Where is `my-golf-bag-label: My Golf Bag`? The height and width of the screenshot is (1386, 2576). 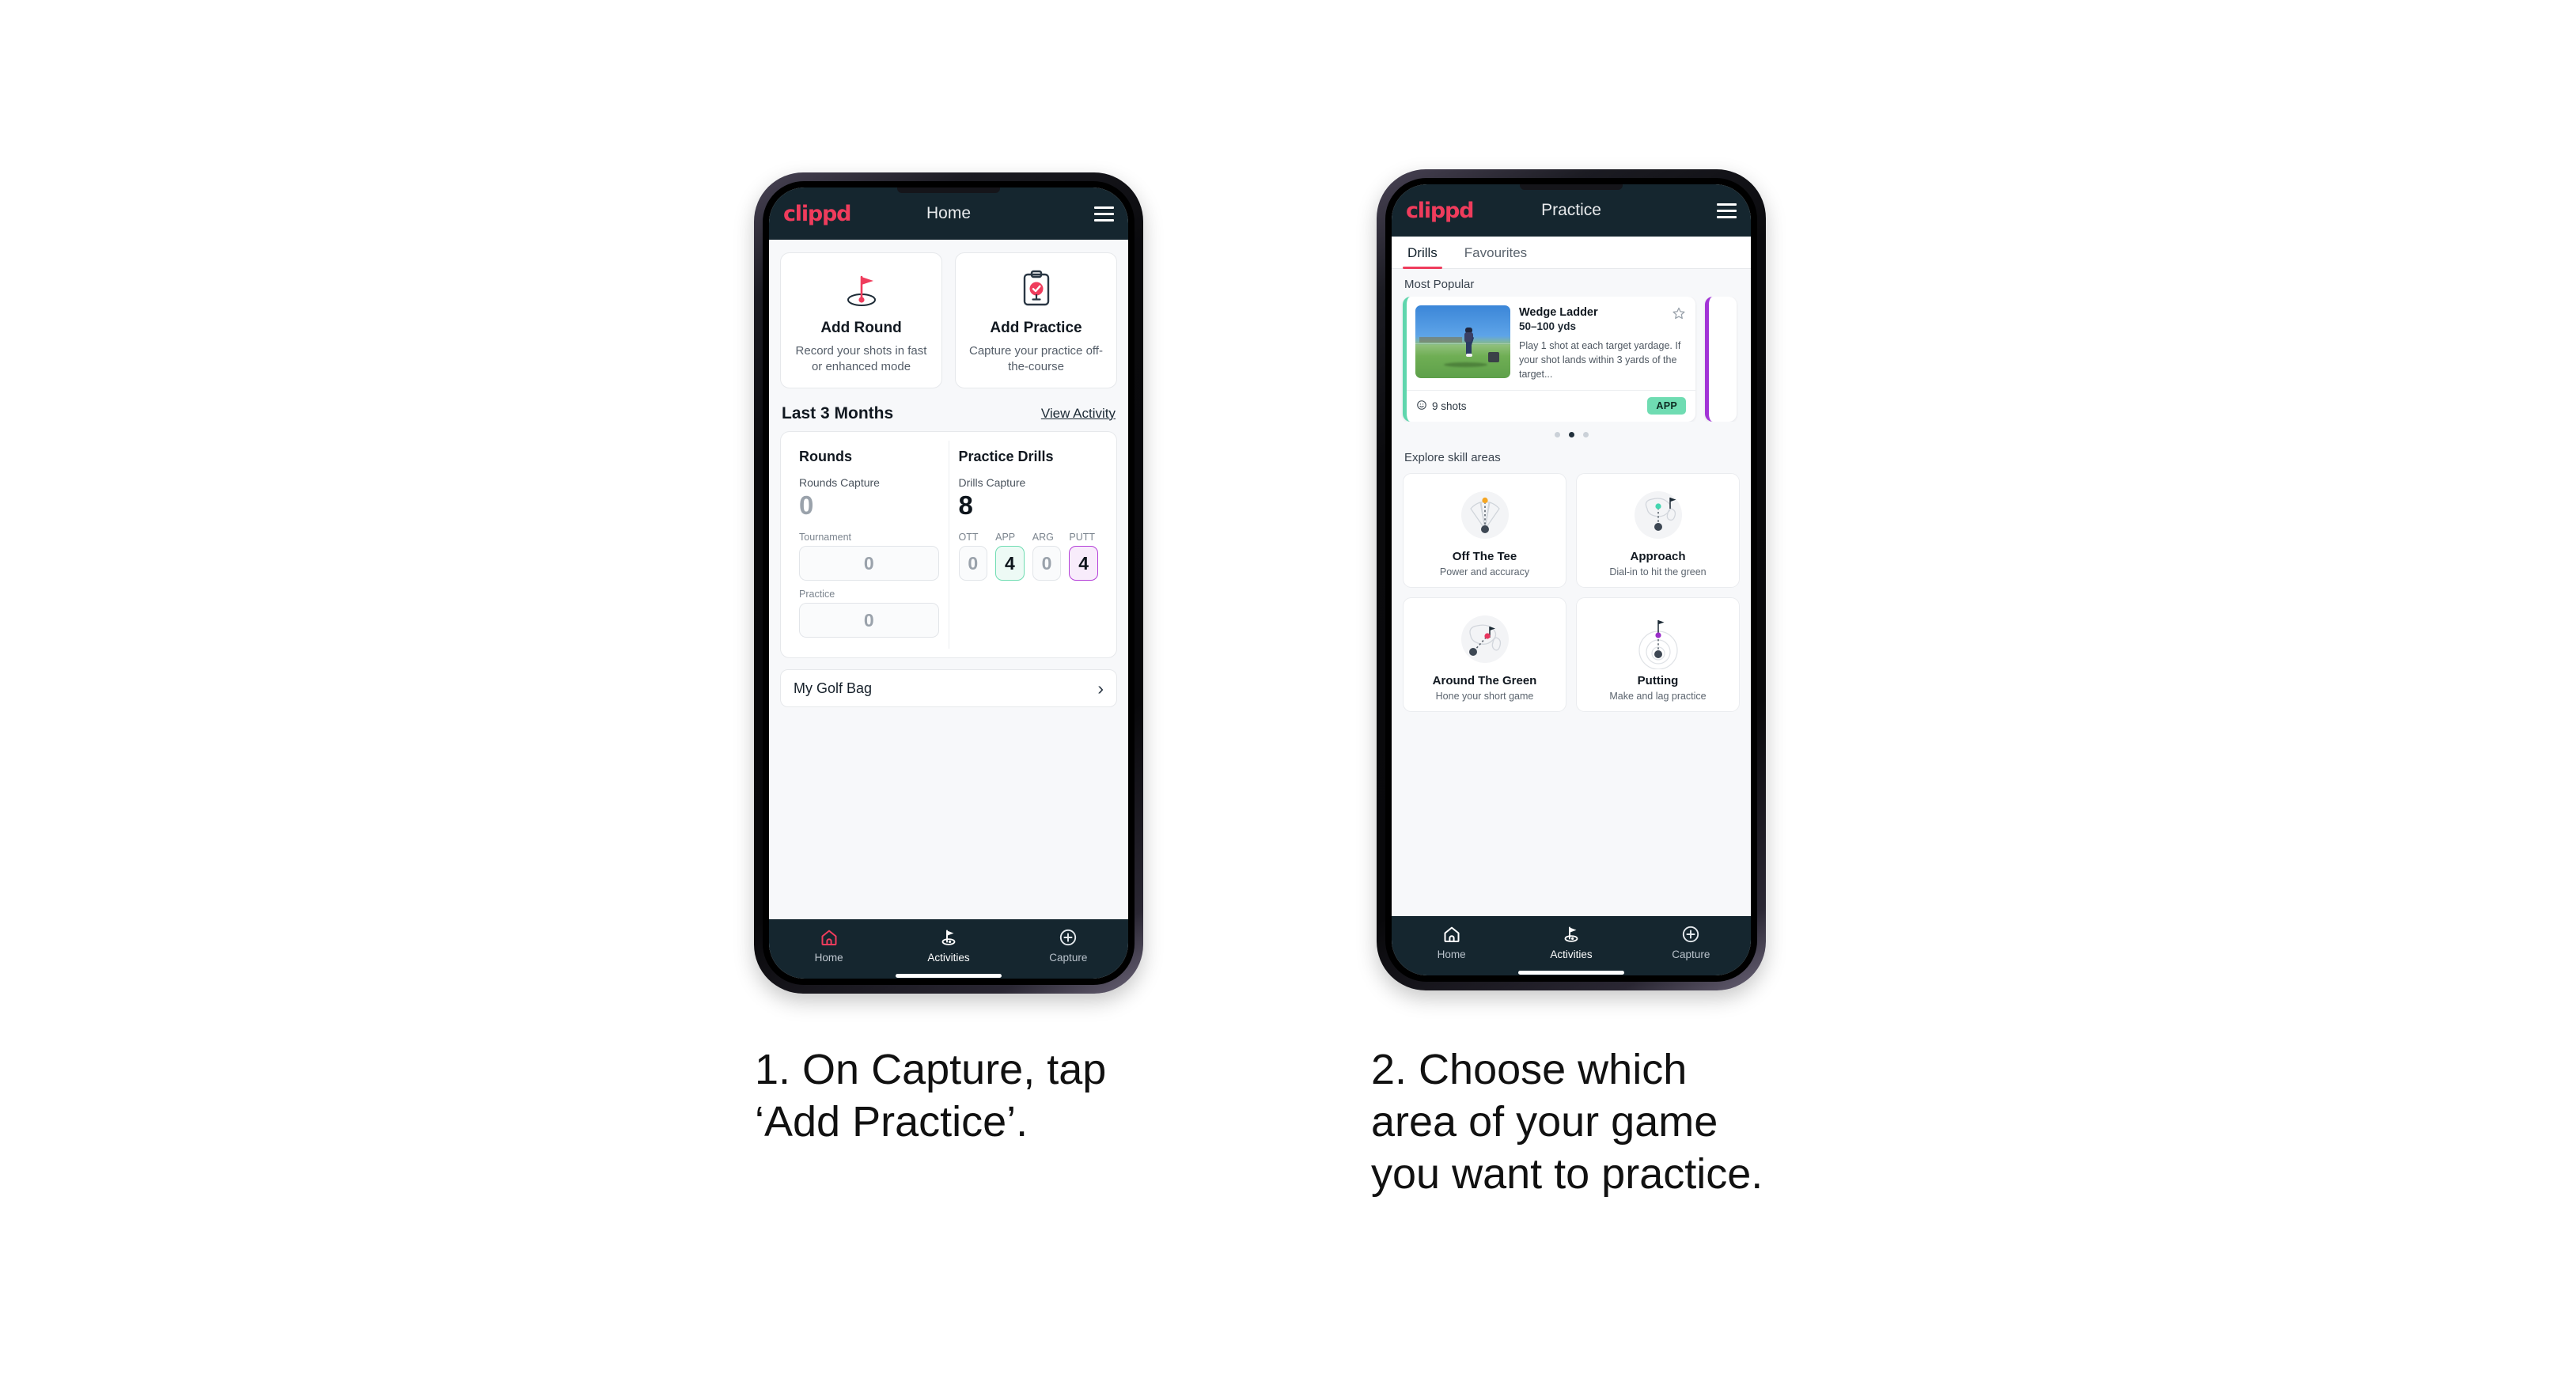 my-golf-bag-label: My Golf Bag is located at coordinates (833, 688).